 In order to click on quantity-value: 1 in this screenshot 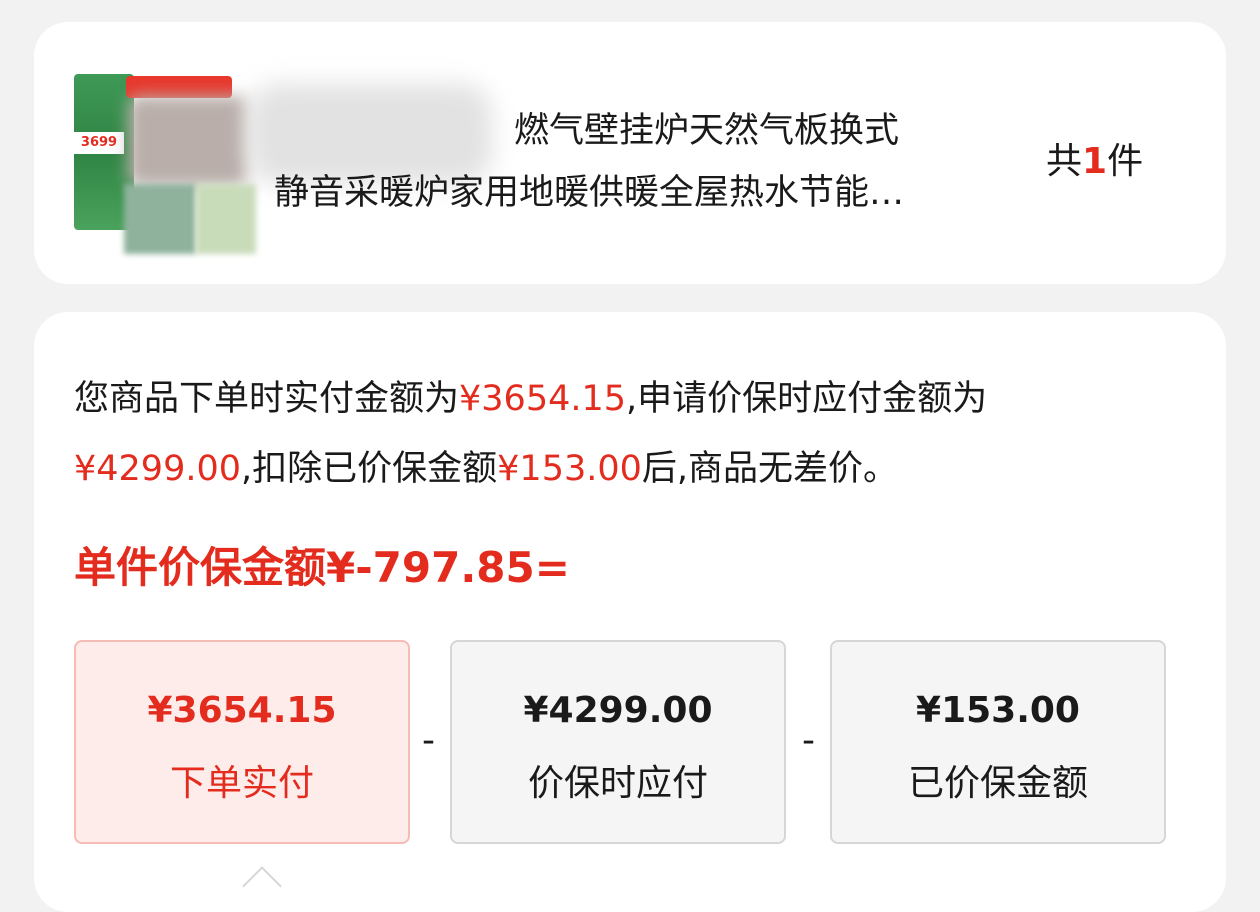, I will do `click(1095, 161)`.